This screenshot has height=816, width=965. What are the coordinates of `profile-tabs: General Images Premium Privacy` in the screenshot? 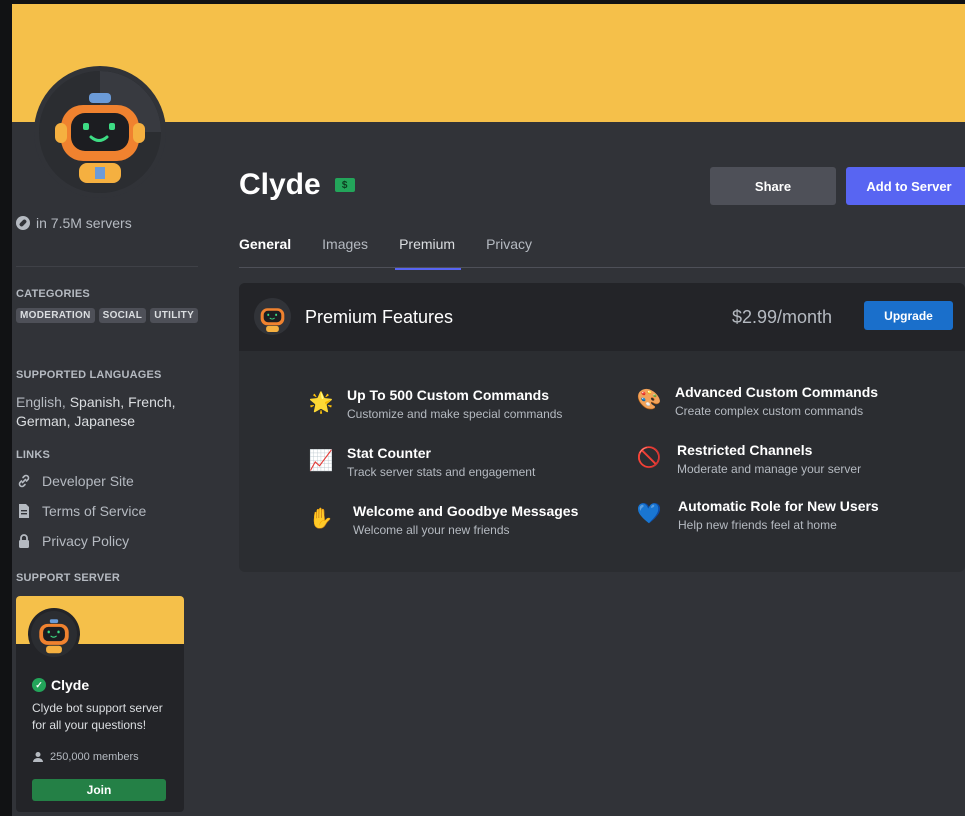 It's located at (401, 252).